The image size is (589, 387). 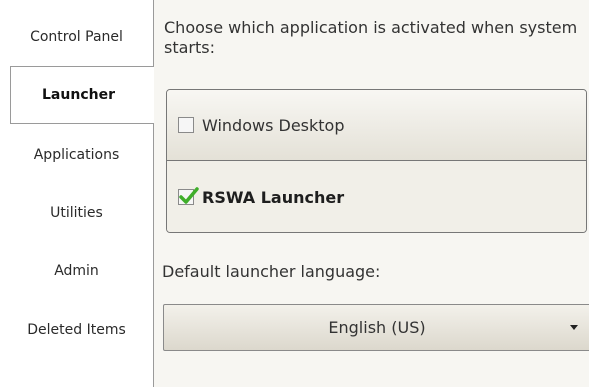 I want to click on sidebar-item-label: Control Panel, so click(x=76, y=37).